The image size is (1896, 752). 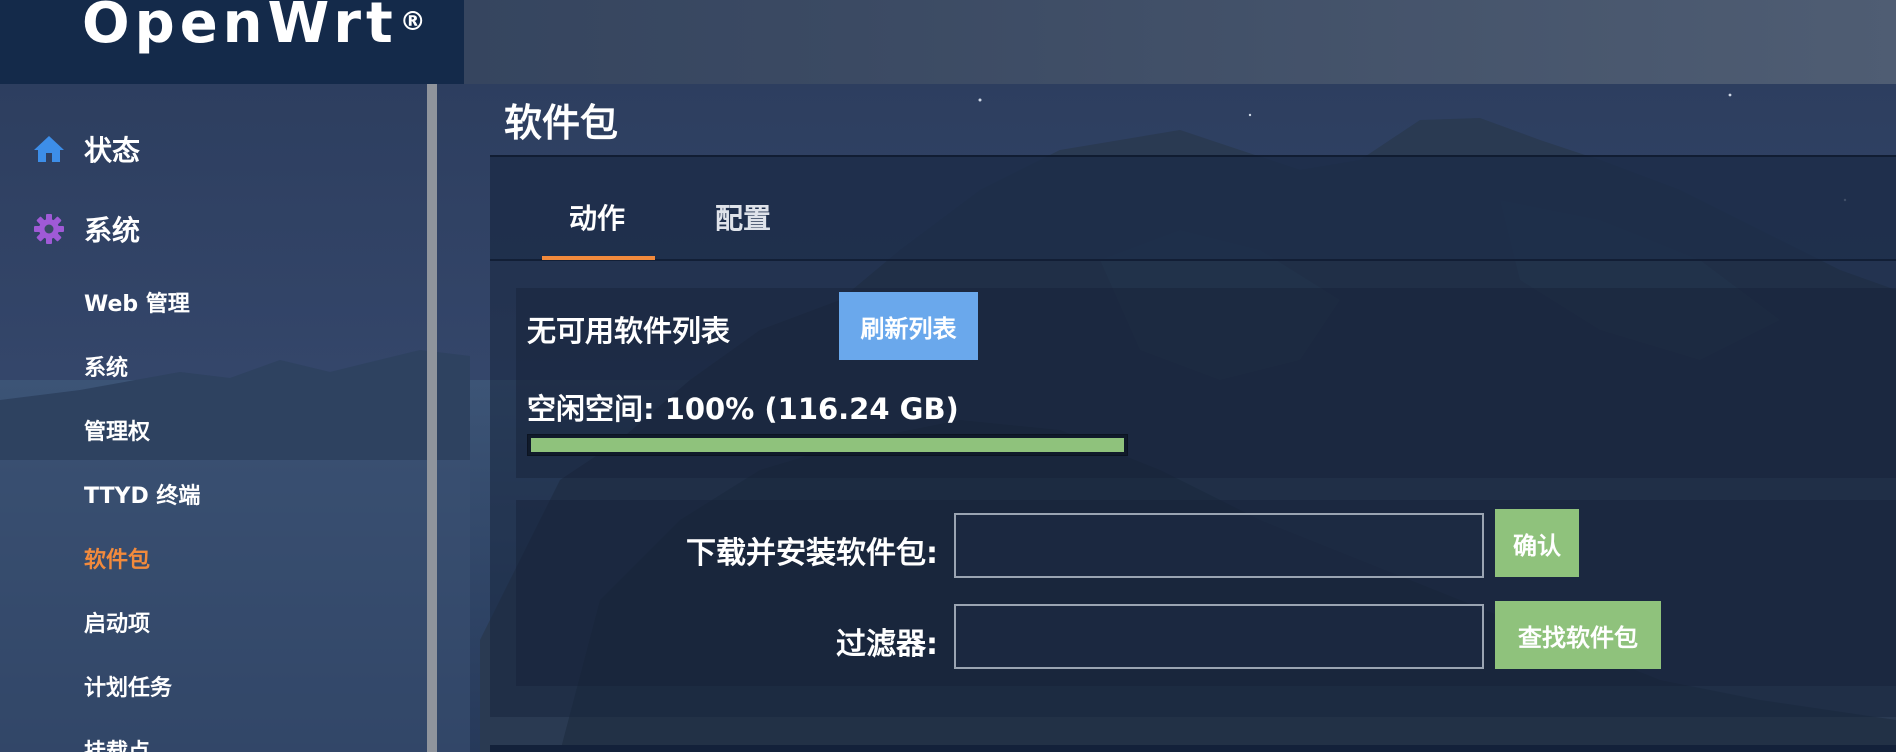 What do you see at coordinates (1193, 209) in the screenshot?
I see `tab-bar: 动作 配置` at bounding box center [1193, 209].